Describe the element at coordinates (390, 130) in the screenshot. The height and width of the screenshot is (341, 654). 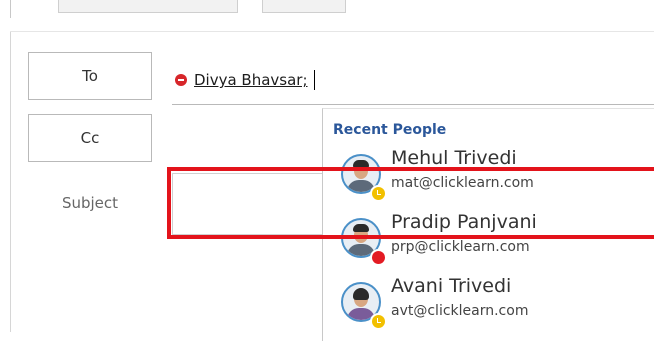
I see `recent-people-header: Recent People` at that location.